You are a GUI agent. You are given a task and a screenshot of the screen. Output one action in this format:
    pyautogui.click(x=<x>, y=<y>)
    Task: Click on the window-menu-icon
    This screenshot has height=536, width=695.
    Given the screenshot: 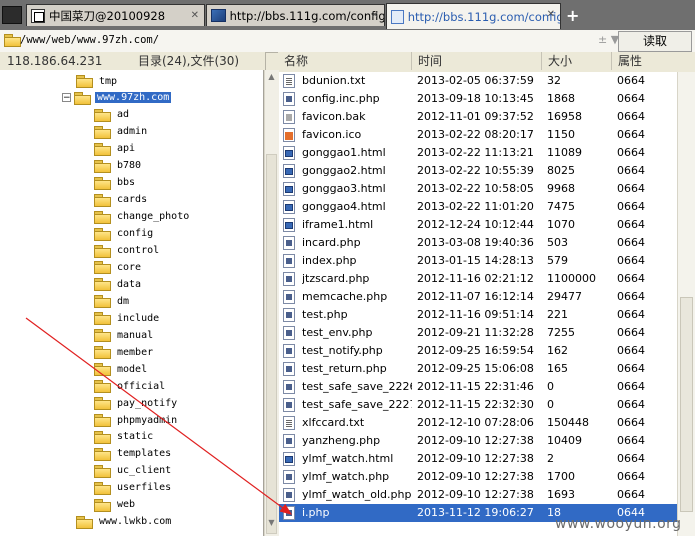 What is the action you would take?
    pyautogui.click(x=12, y=15)
    